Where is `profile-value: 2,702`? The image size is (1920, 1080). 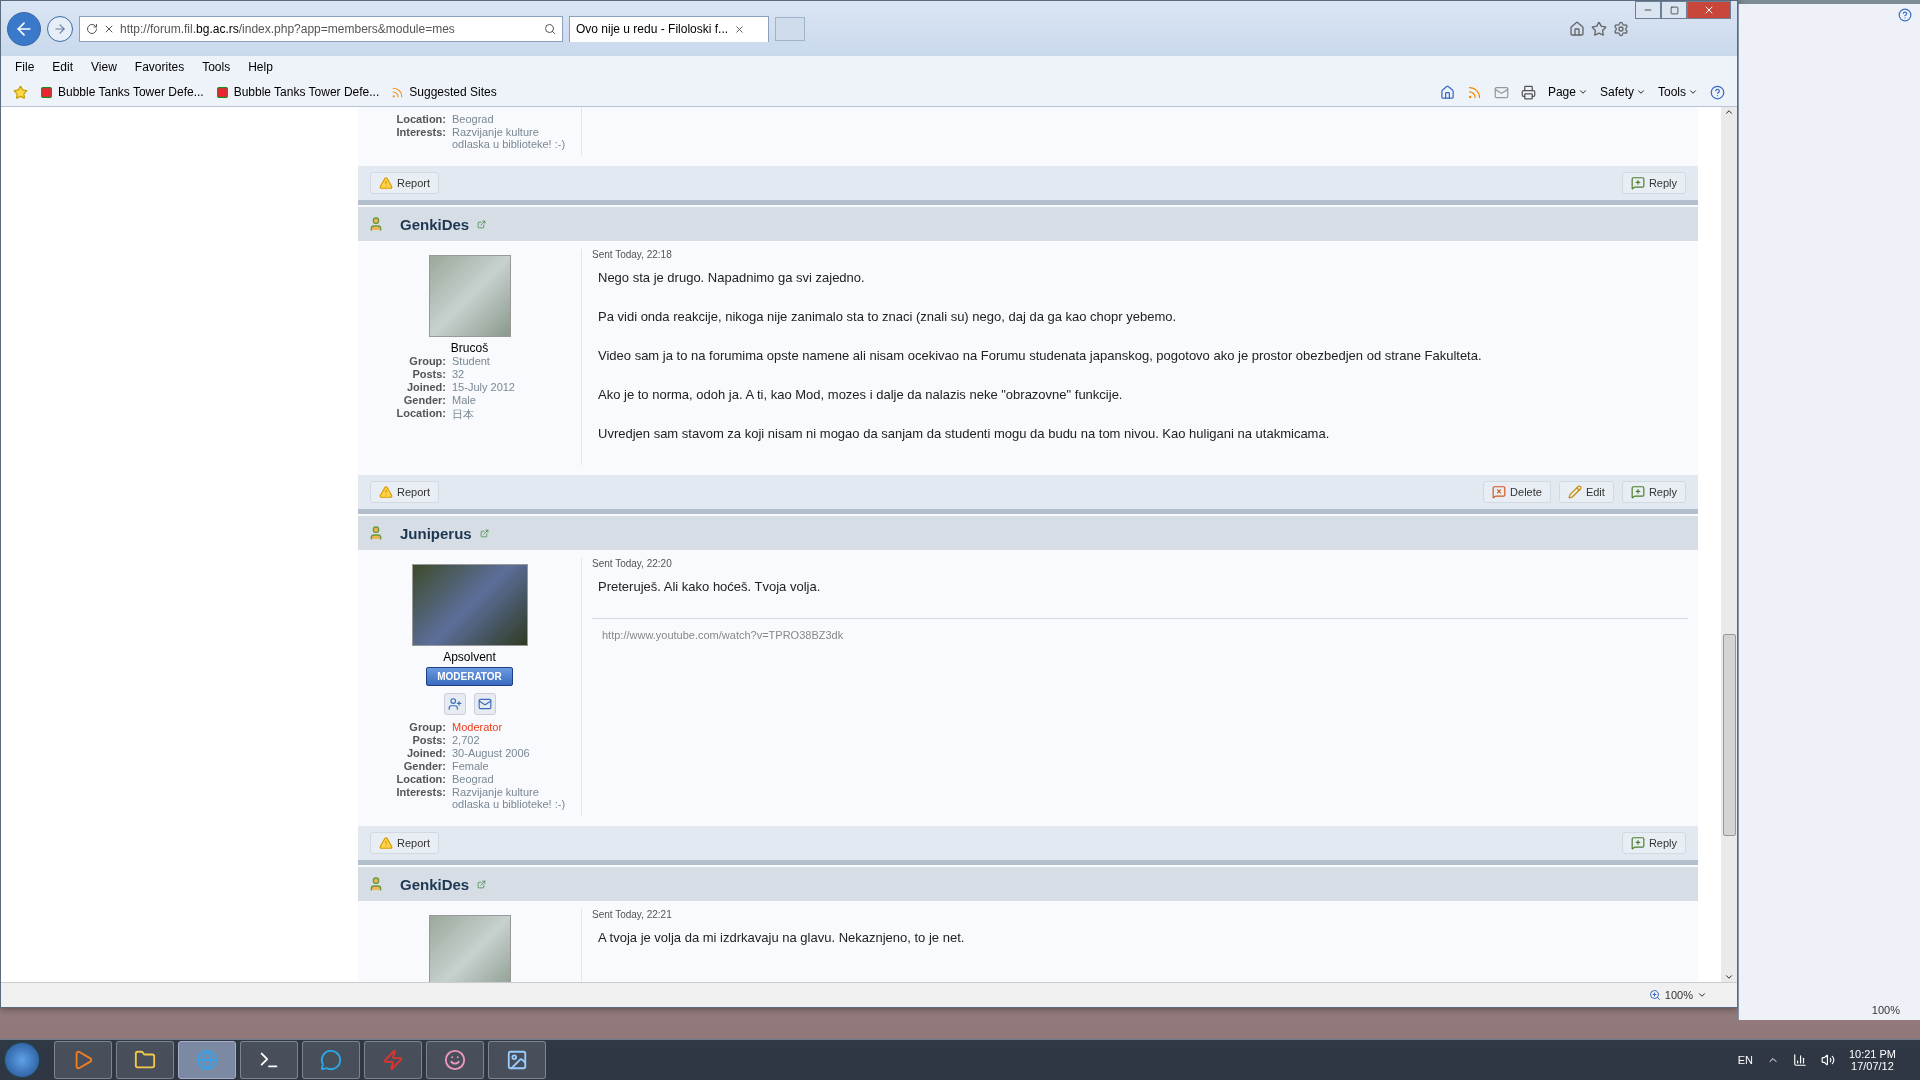 profile-value: 2,702 is located at coordinates (466, 740).